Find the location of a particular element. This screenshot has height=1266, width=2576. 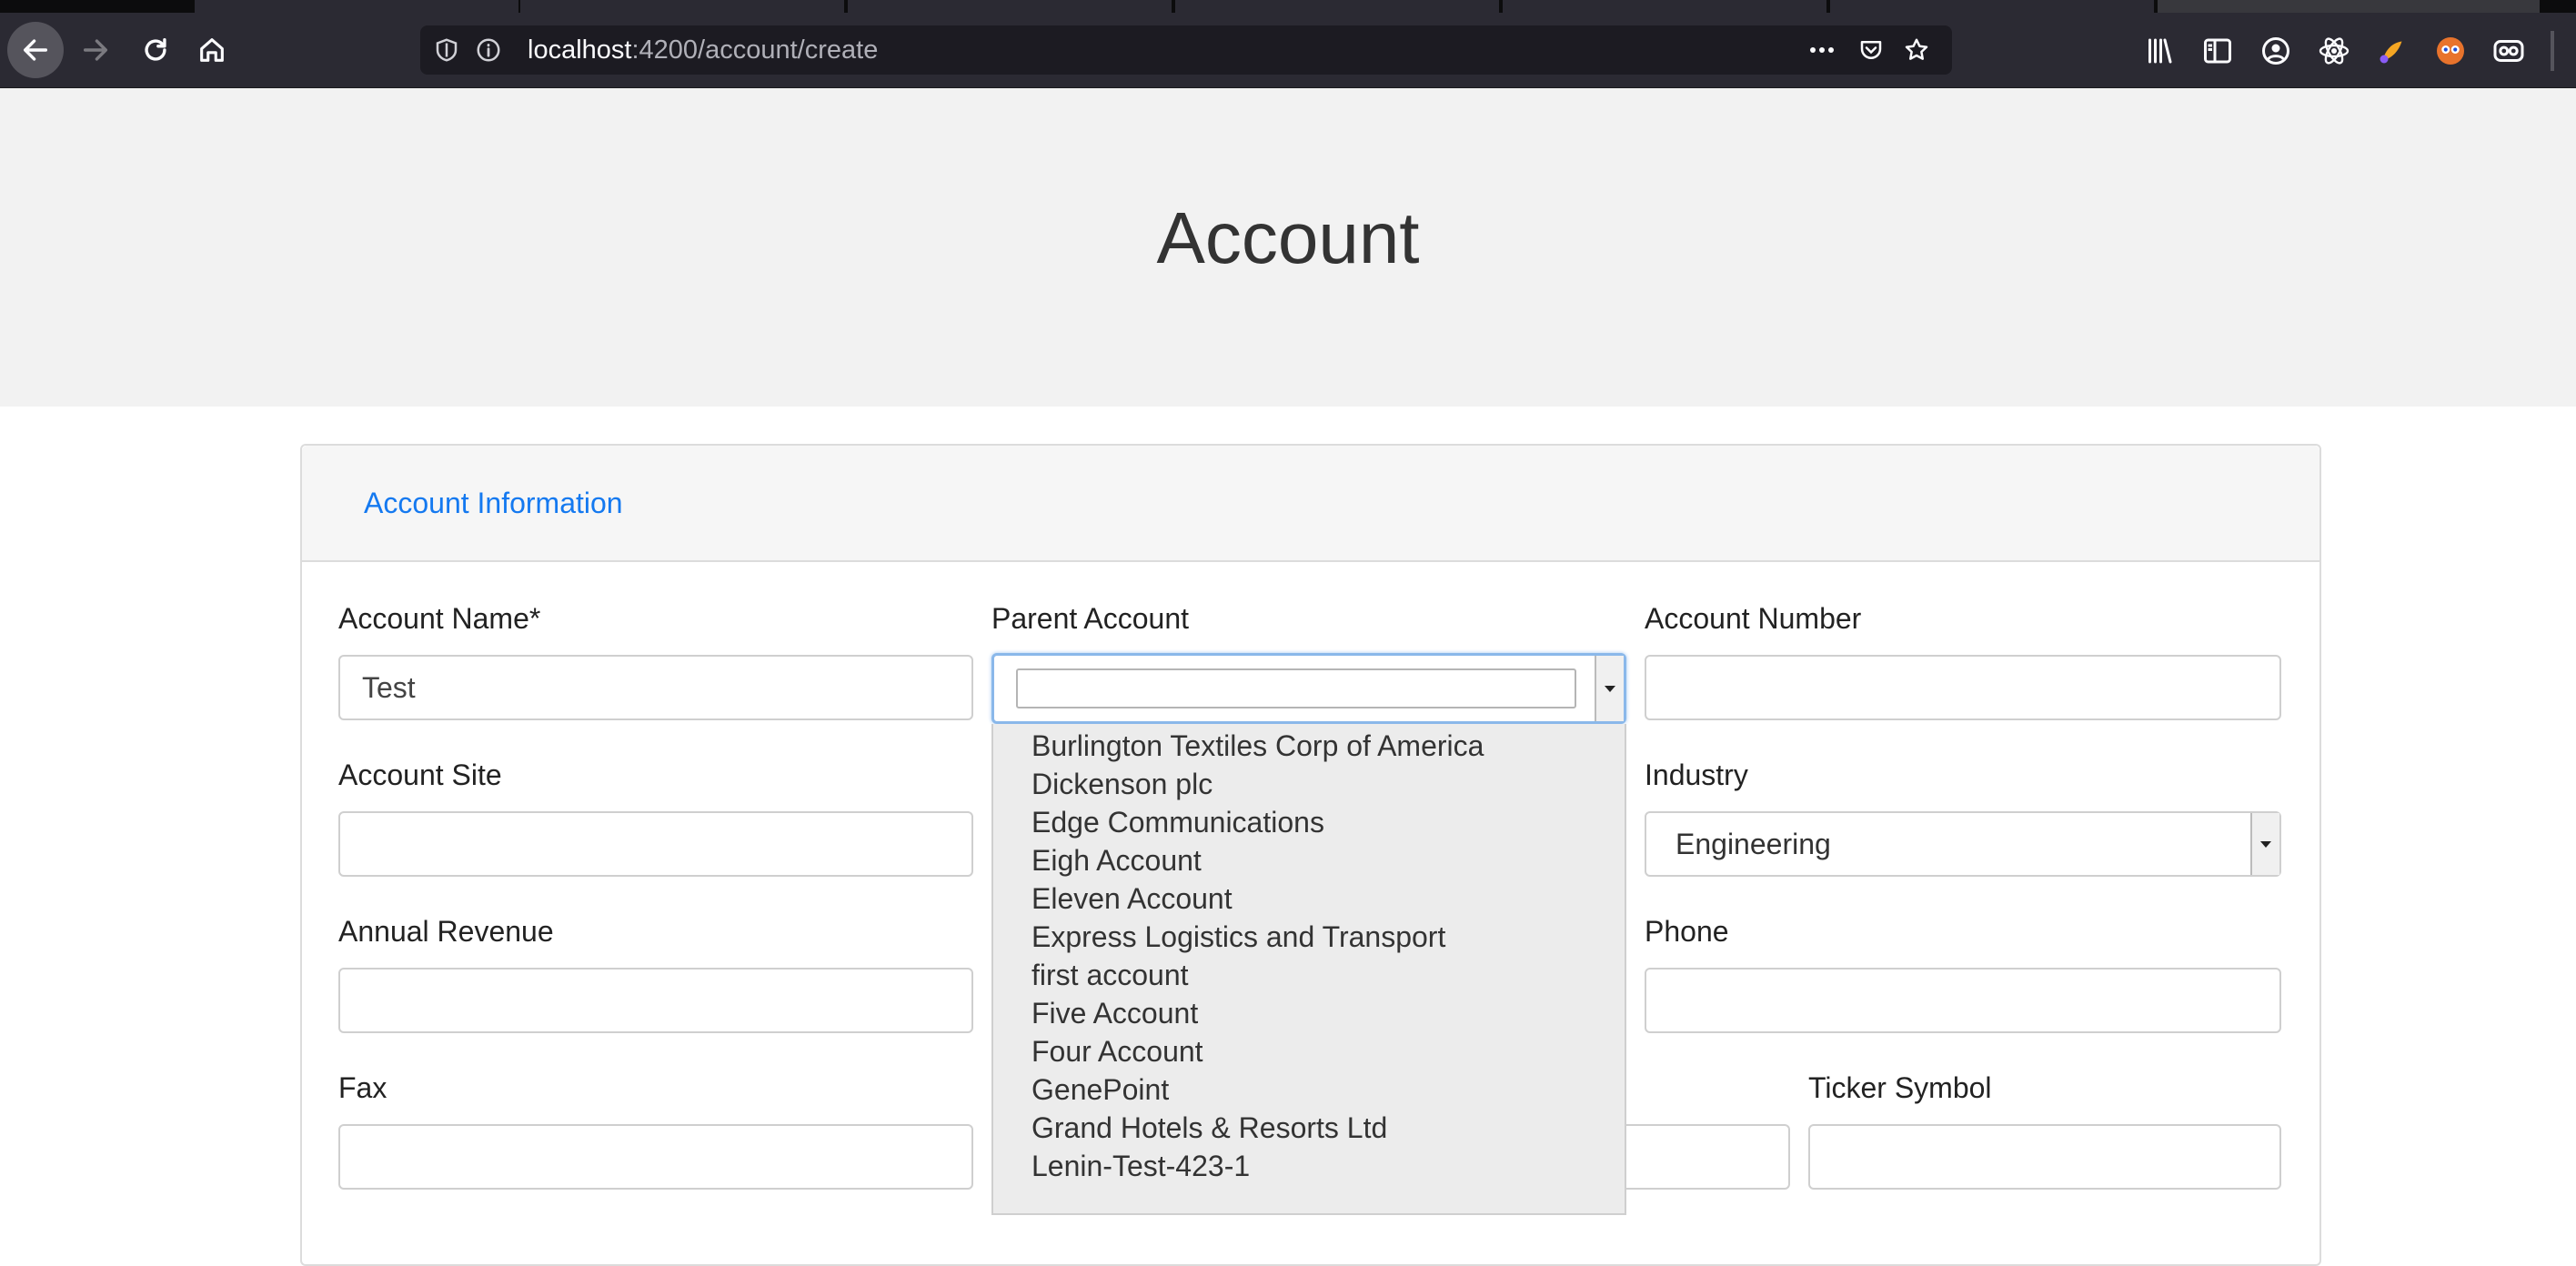

home-icon is located at coordinates (212, 50).